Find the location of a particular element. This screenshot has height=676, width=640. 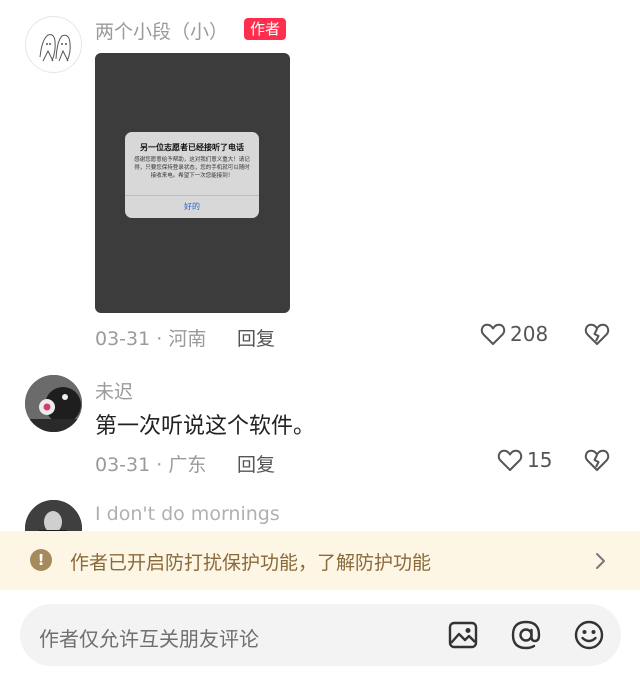

comment-meta: 03-31 · 河南 is located at coordinates (150, 337).